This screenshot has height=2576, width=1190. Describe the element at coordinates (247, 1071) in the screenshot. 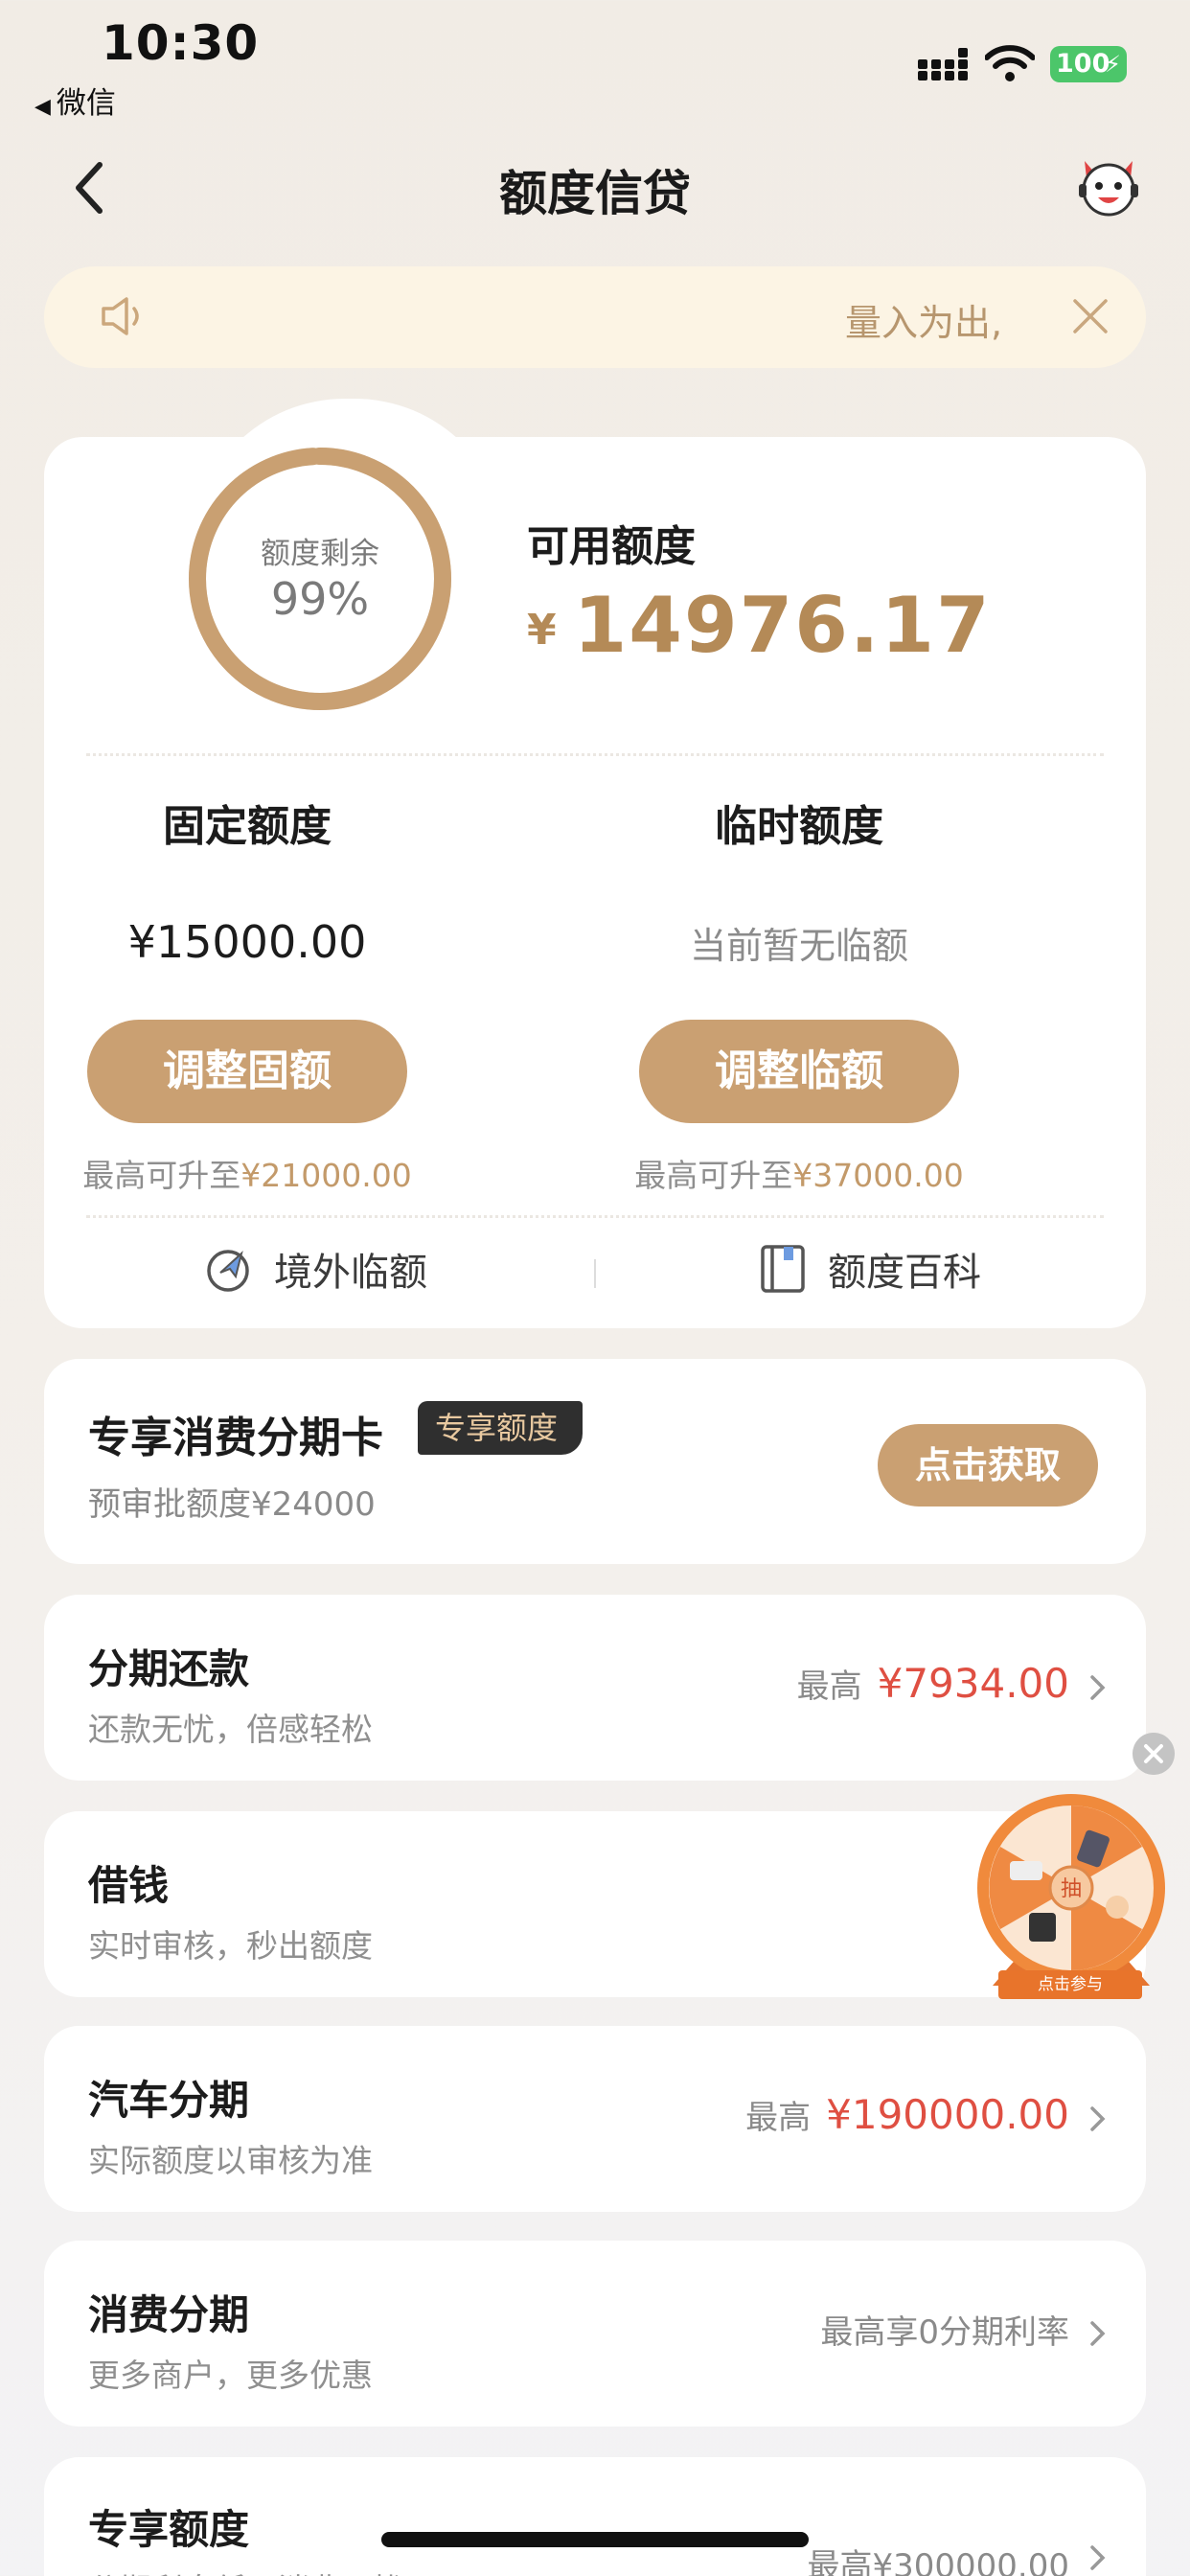

I see `adjust-fixed-button: 调整固额` at that location.